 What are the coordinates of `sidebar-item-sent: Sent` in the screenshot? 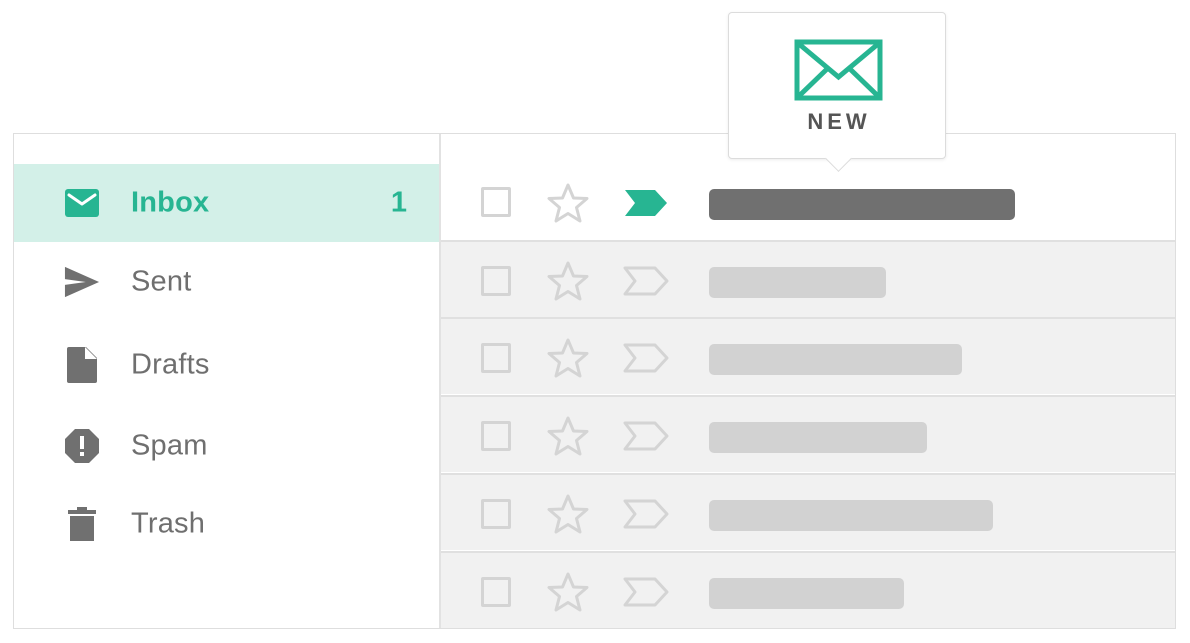 It's located at (226, 282).